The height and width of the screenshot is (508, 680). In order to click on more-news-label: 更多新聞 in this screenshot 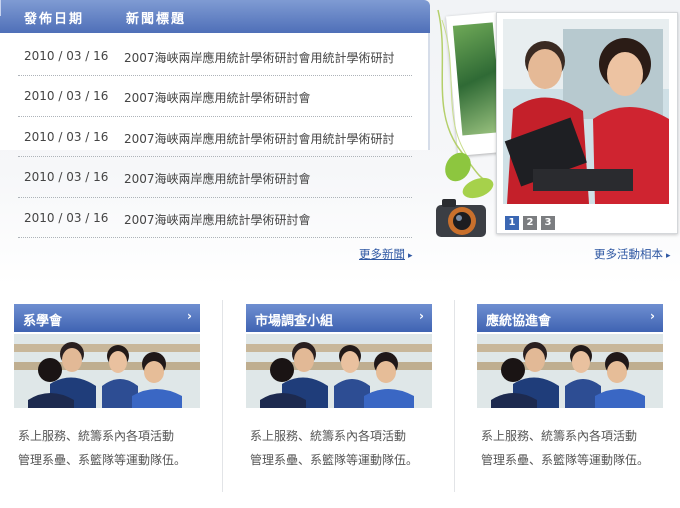, I will do `click(382, 254)`.